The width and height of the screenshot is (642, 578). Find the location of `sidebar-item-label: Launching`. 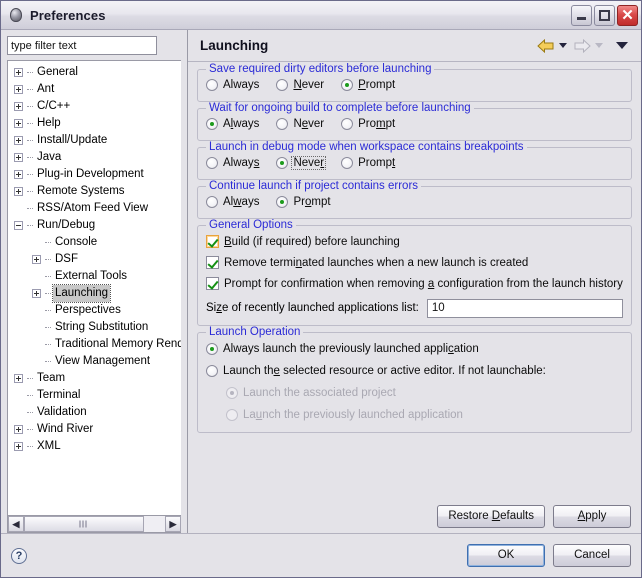

sidebar-item-label: Launching is located at coordinates (81, 293).